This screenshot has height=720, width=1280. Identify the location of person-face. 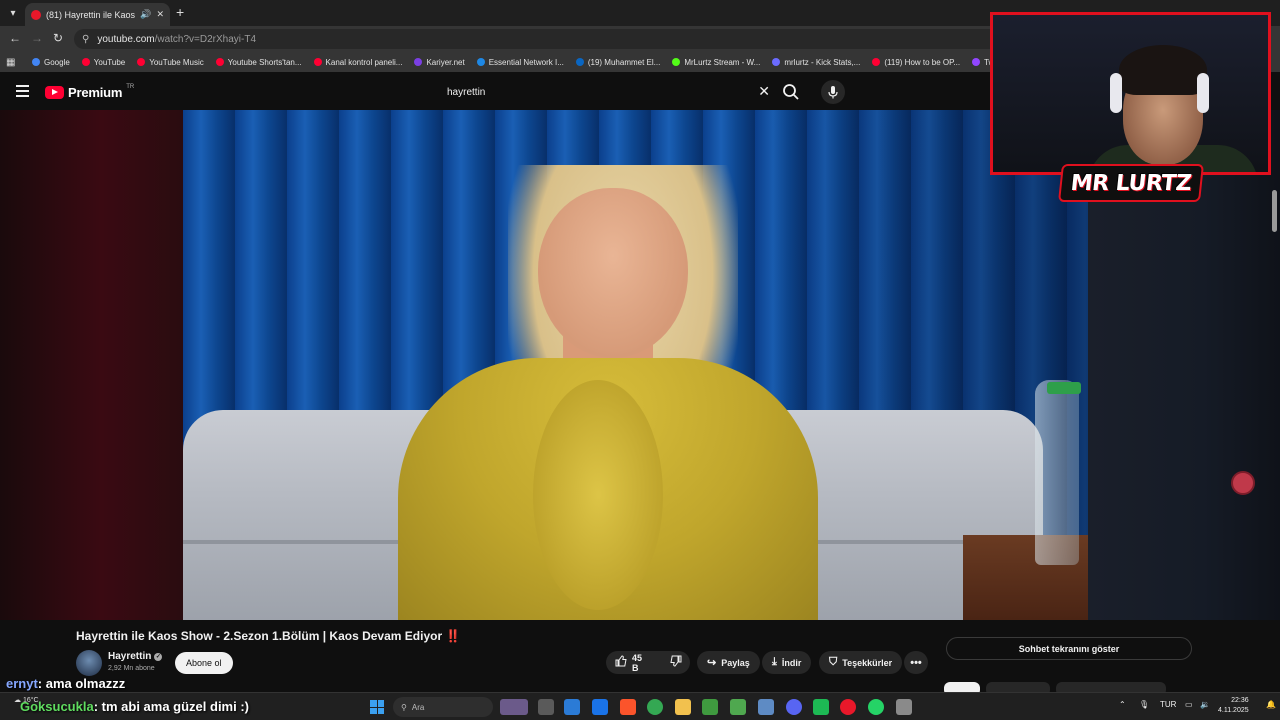
(613, 273).